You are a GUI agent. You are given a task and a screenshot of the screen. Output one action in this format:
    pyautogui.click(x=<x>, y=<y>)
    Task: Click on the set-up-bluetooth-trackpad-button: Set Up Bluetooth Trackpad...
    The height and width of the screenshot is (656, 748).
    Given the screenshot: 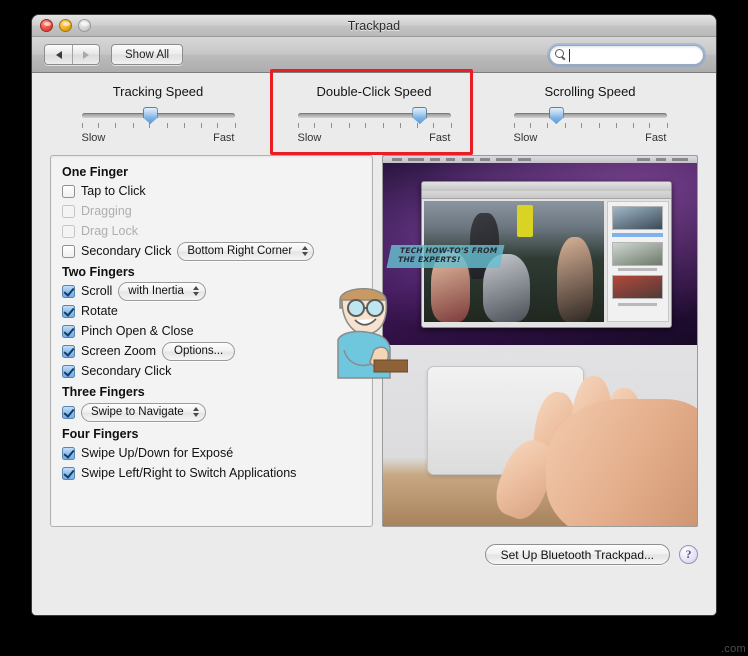 What is the action you would take?
    pyautogui.click(x=577, y=554)
    